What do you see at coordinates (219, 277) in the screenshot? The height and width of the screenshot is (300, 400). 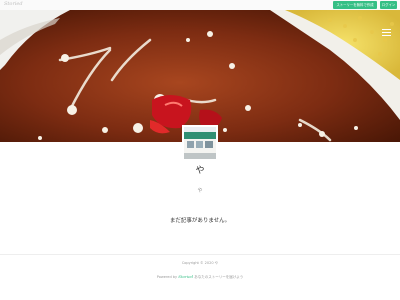 I see `powered-by-tagline: あなたのストーリーを届けよう` at bounding box center [219, 277].